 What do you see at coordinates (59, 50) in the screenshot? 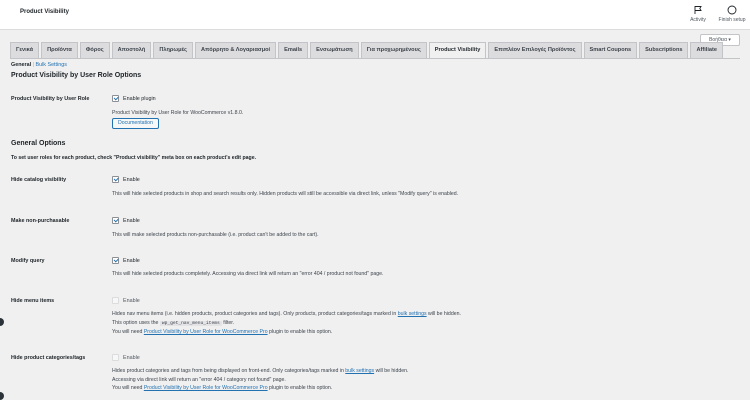
I see `tab-products: Προϊόντα` at bounding box center [59, 50].